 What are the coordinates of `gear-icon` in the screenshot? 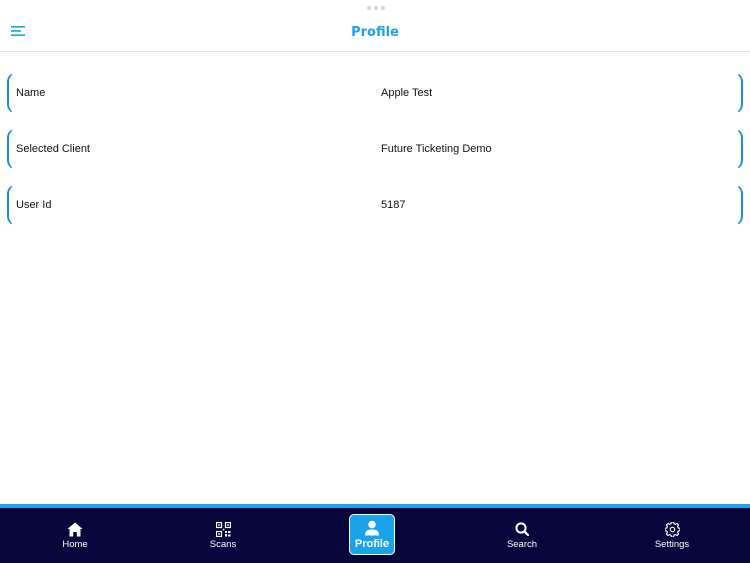 It's located at (672, 529).